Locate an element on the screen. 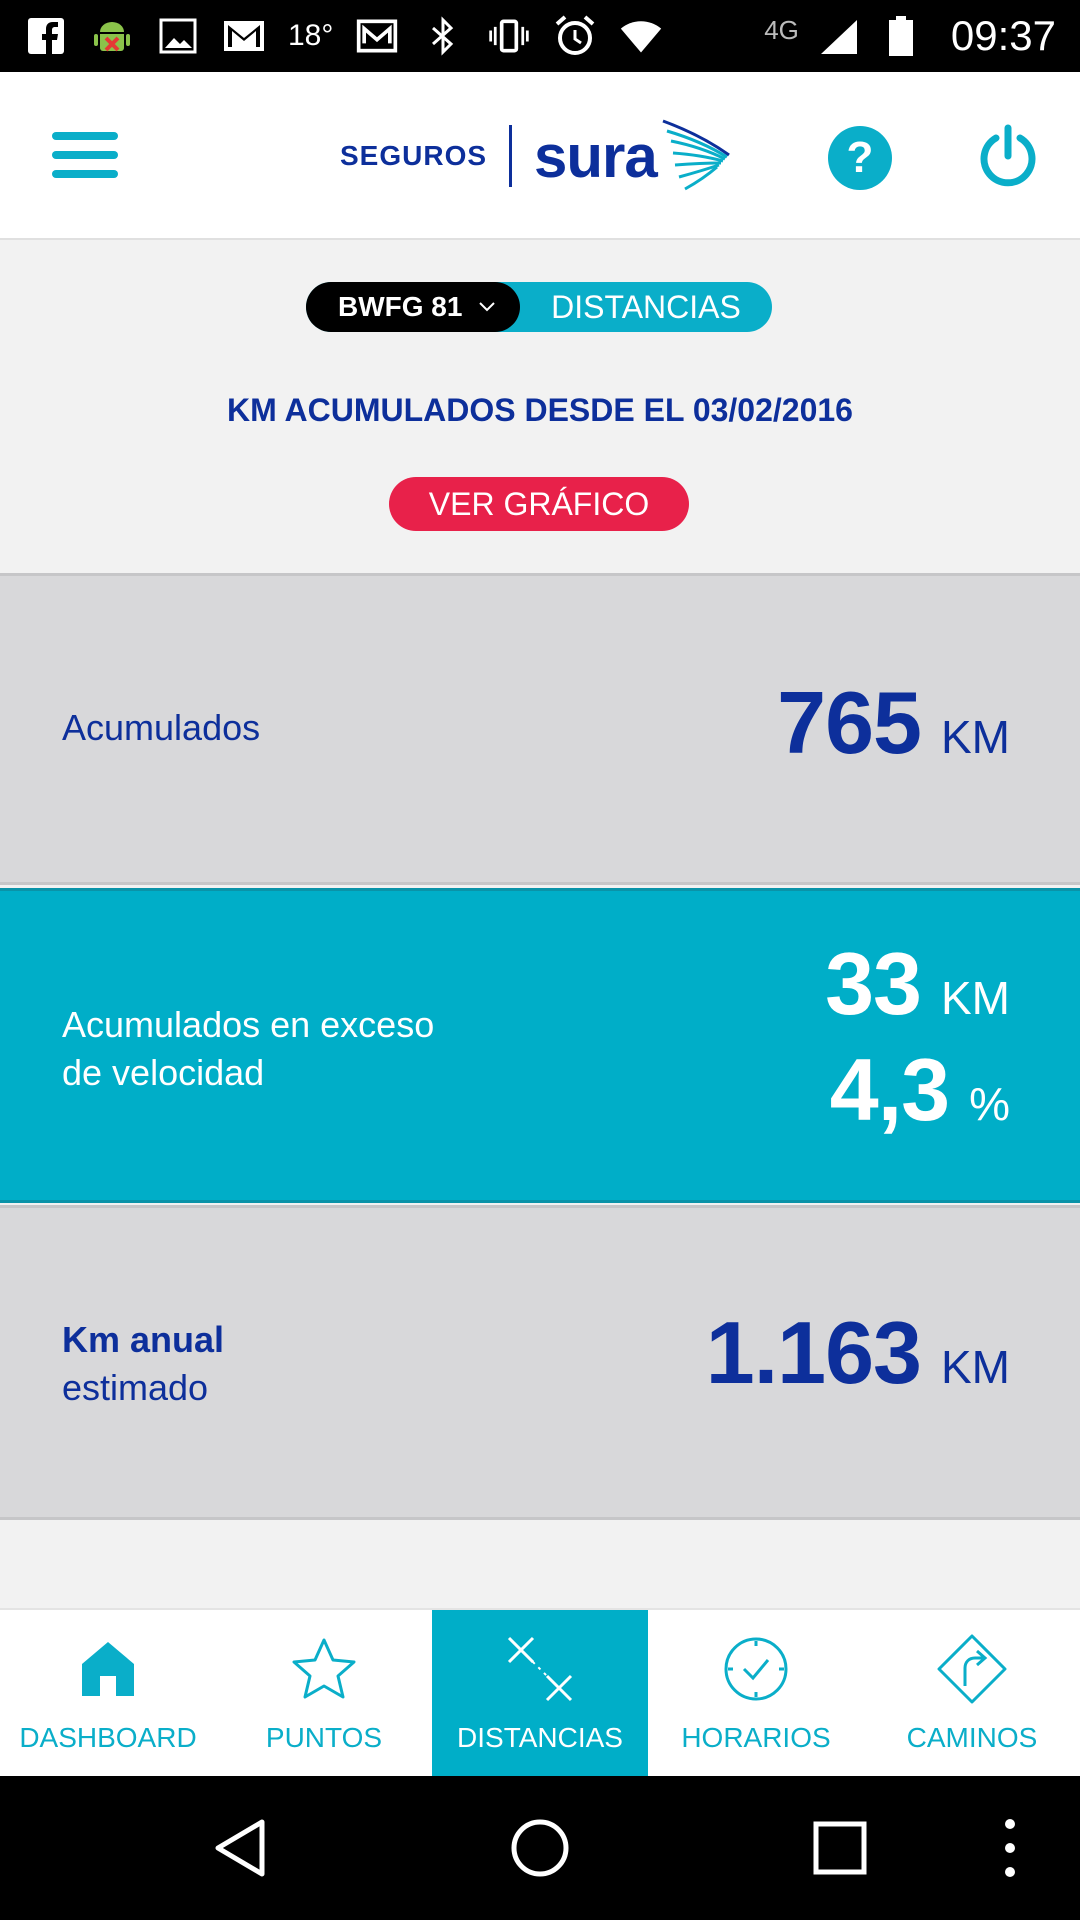 Image resolution: width=1080 pixels, height=1920 pixels. chevron-down-icon is located at coordinates (487, 307).